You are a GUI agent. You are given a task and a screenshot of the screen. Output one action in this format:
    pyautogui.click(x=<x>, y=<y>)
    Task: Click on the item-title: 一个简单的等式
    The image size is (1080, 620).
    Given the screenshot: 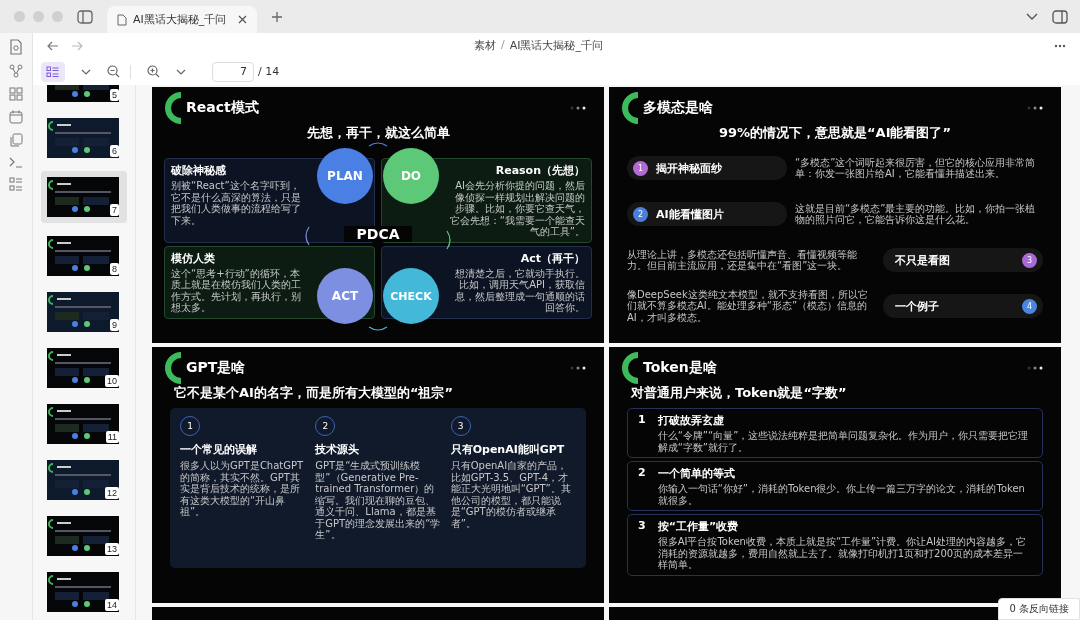 What is the action you would take?
    pyautogui.click(x=696, y=473)
    